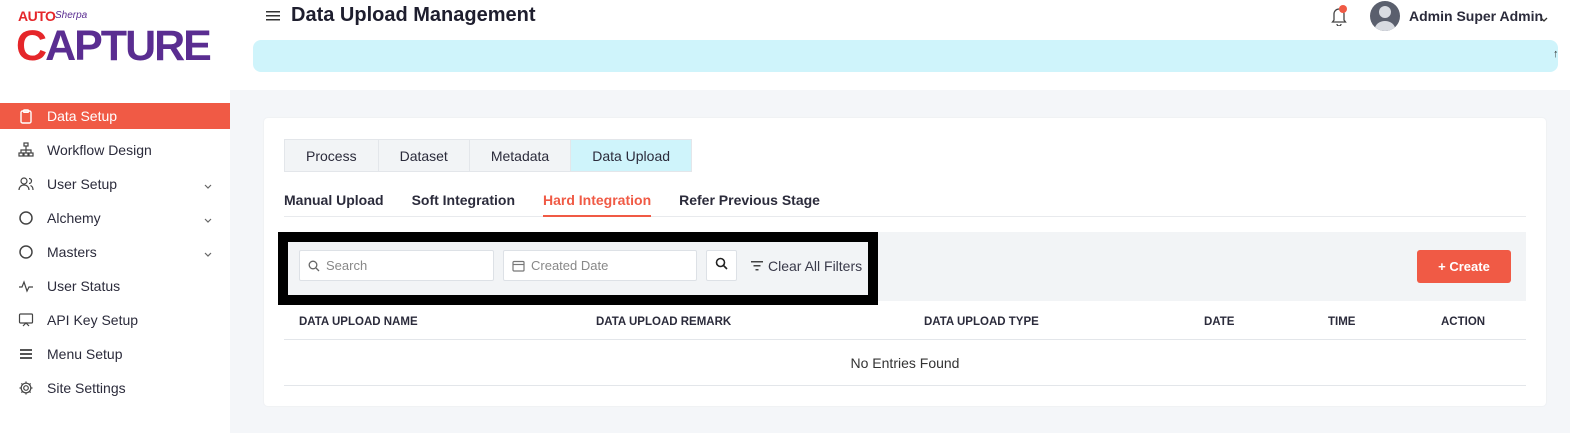 This screenshot has height=433, width=1570. Describe the element at coordinates (347, 265) in the screenshot. I see `search-placeholder: Search` at that location.